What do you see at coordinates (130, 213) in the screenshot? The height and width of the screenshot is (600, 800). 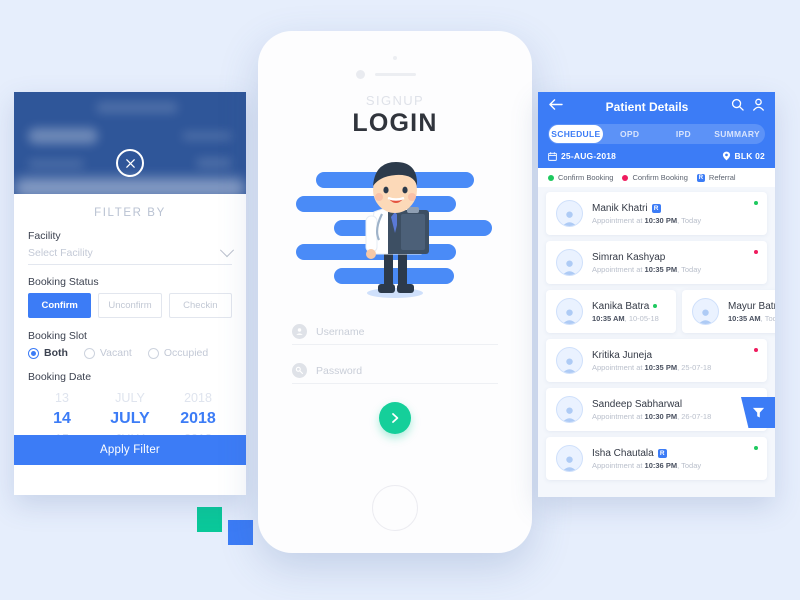 I see `filter-title: FILTER BY` at bounding box center [130, 213].